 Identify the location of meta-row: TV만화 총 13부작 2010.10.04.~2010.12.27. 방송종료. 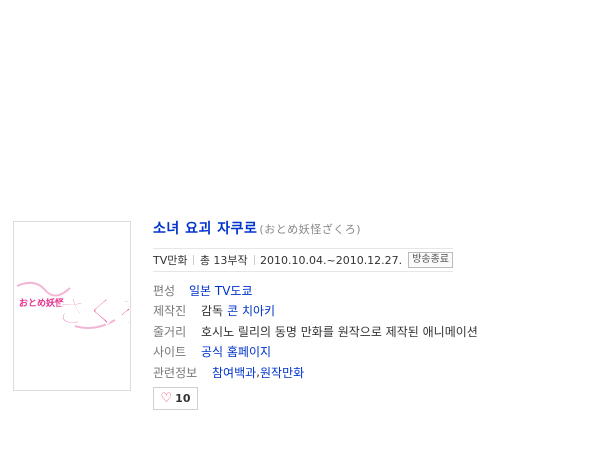
(303, 260).